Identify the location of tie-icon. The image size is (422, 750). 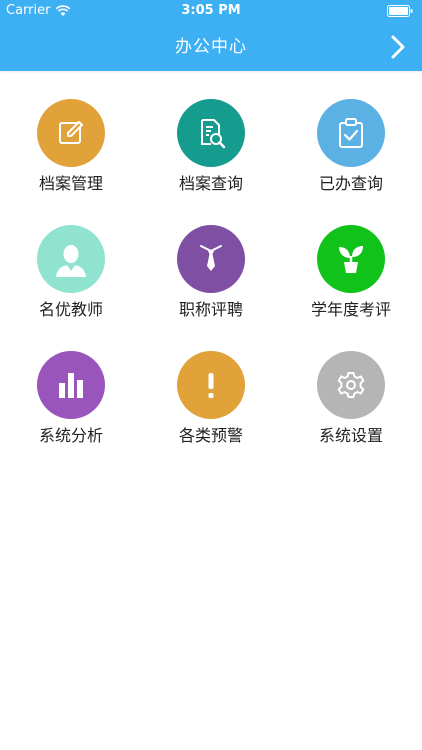
(211, 258).